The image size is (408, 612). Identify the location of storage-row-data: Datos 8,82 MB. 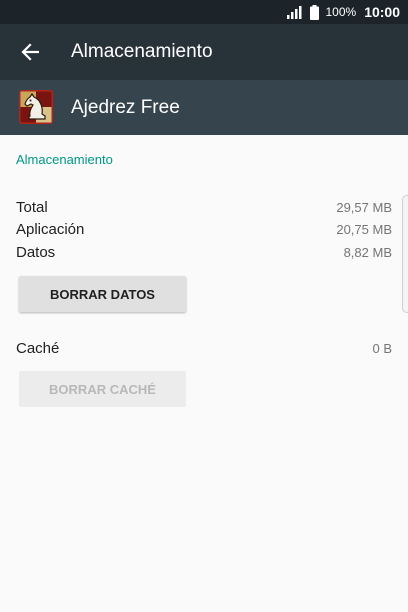
(204, 252).